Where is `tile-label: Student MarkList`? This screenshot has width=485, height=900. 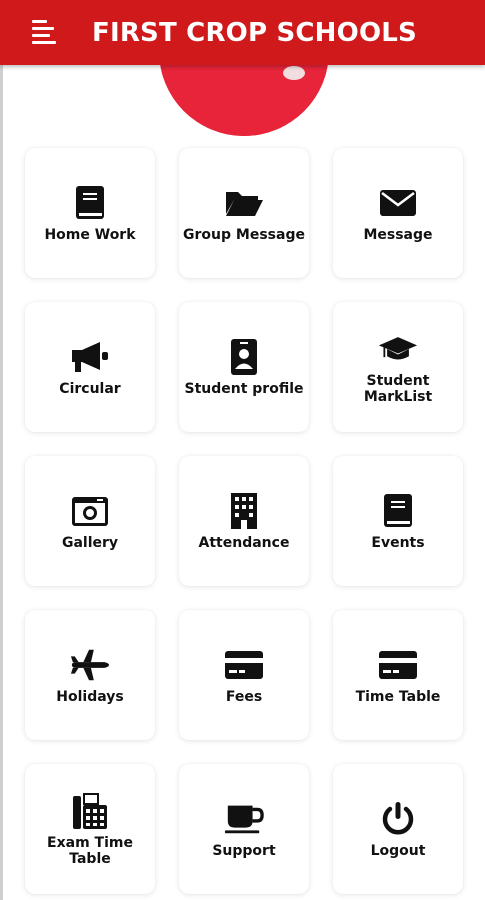 tile-label: Student MarkList is located at coordinates (398, 389).